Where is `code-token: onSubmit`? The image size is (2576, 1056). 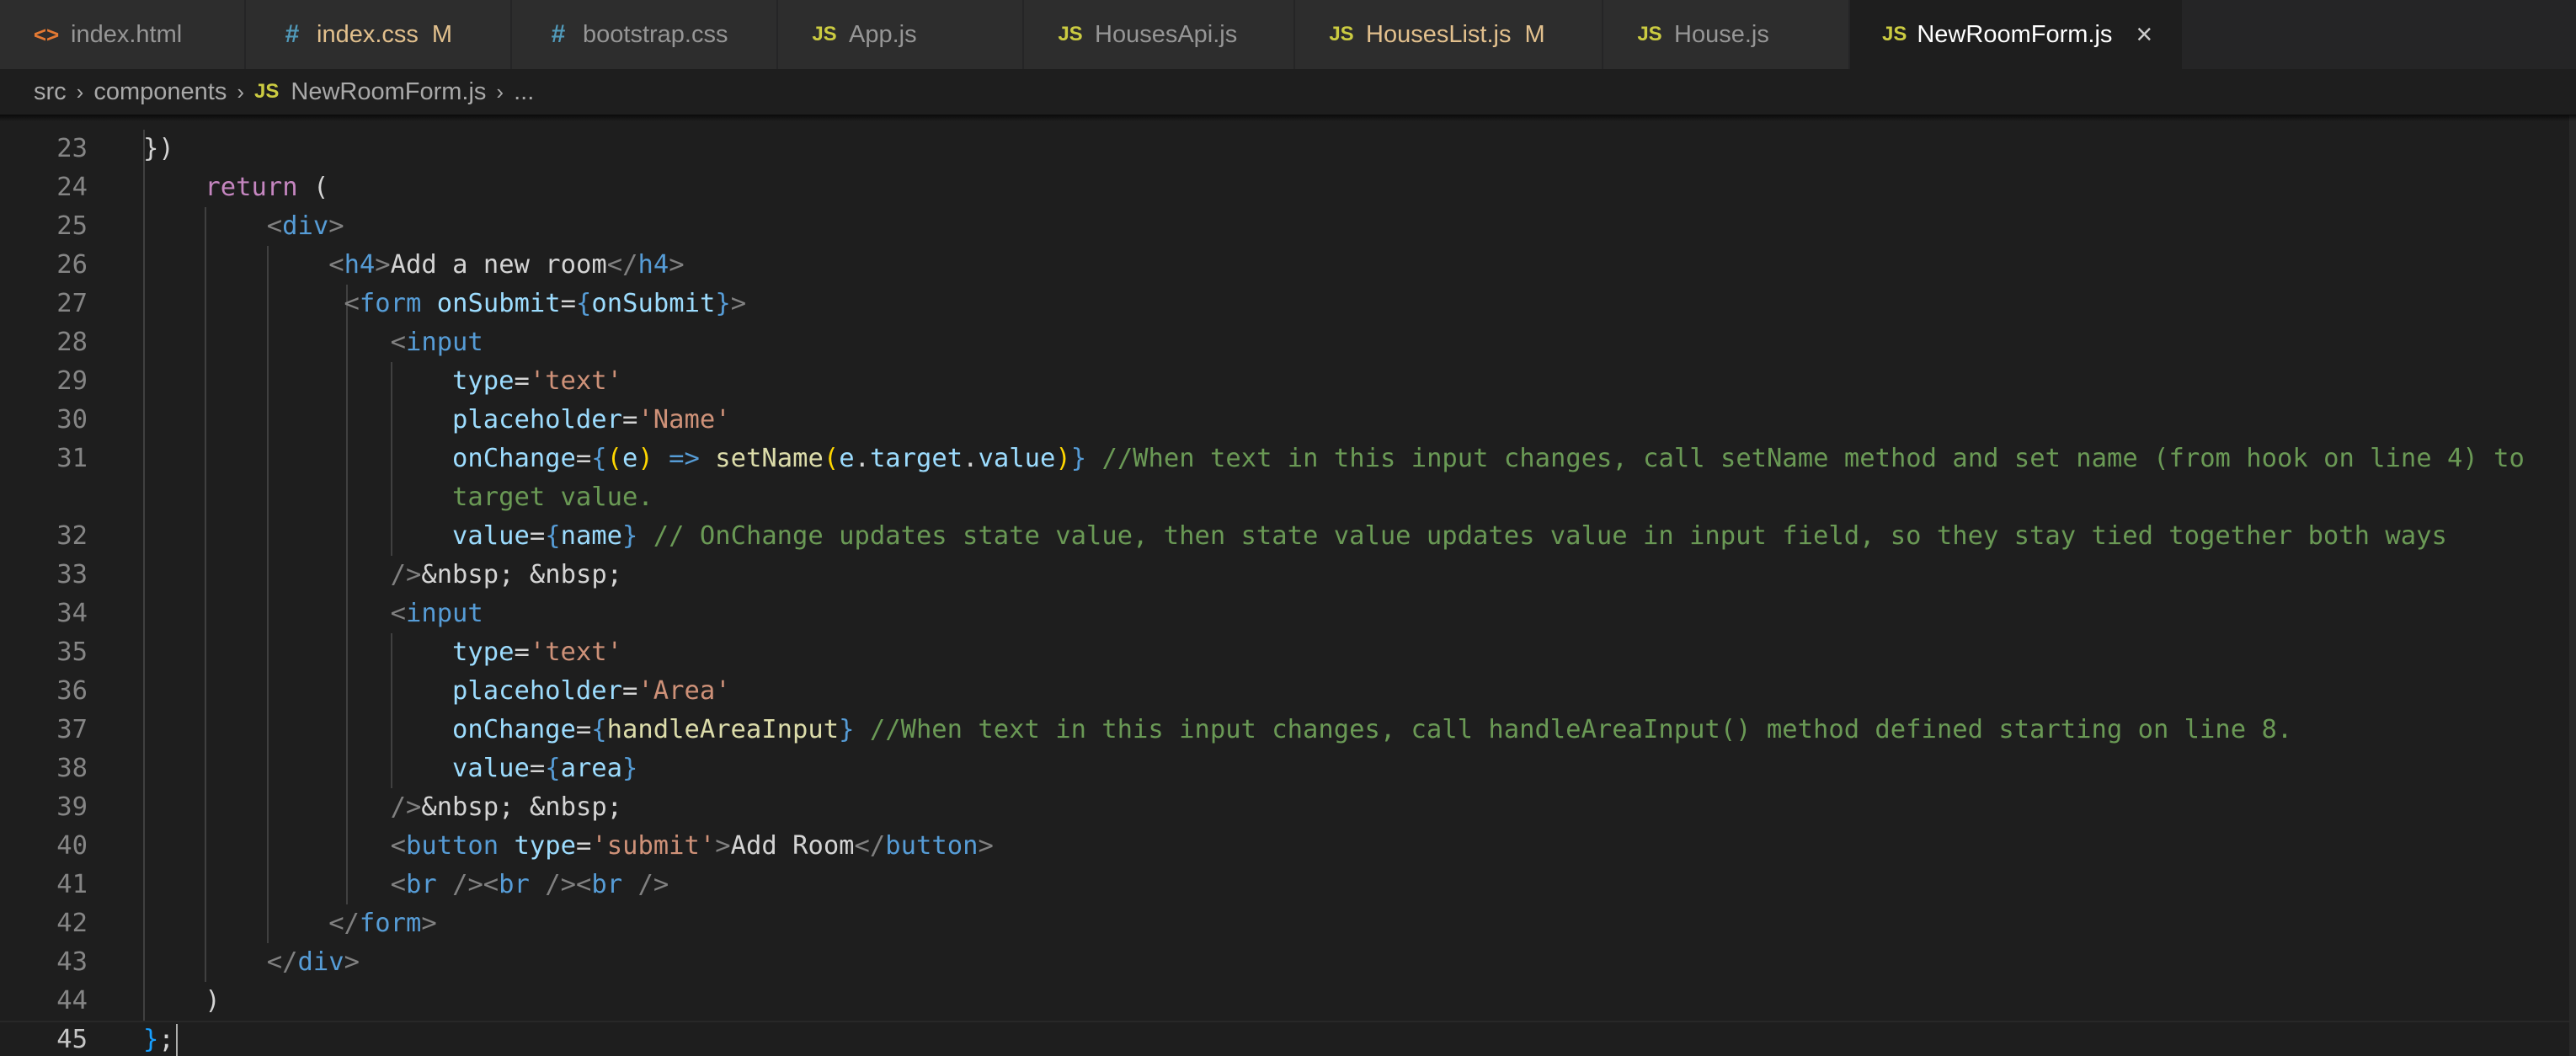
code-token: onSubmit is located at coordinates (498, 303).